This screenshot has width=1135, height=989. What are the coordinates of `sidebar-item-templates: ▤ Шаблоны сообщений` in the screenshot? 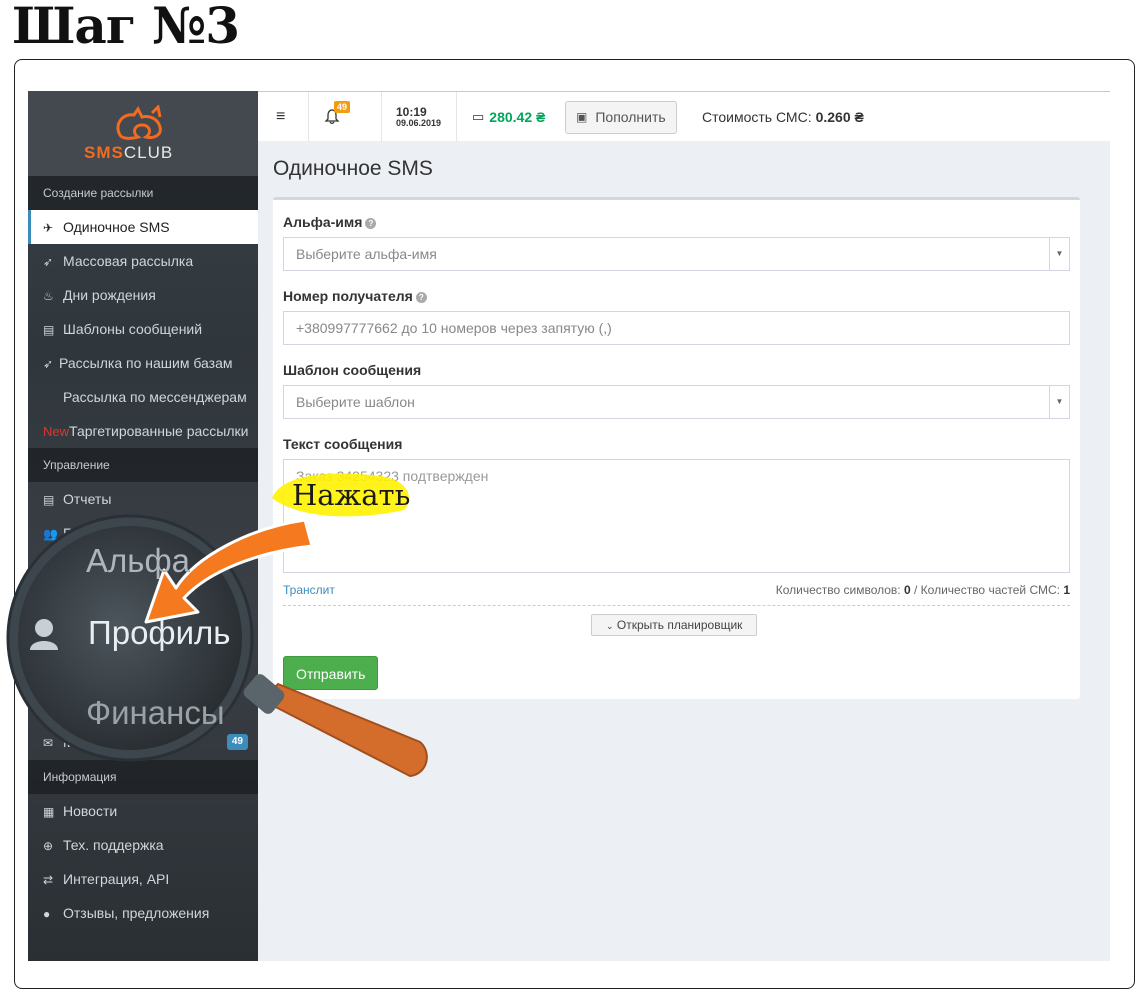 It's located at (143, 329).